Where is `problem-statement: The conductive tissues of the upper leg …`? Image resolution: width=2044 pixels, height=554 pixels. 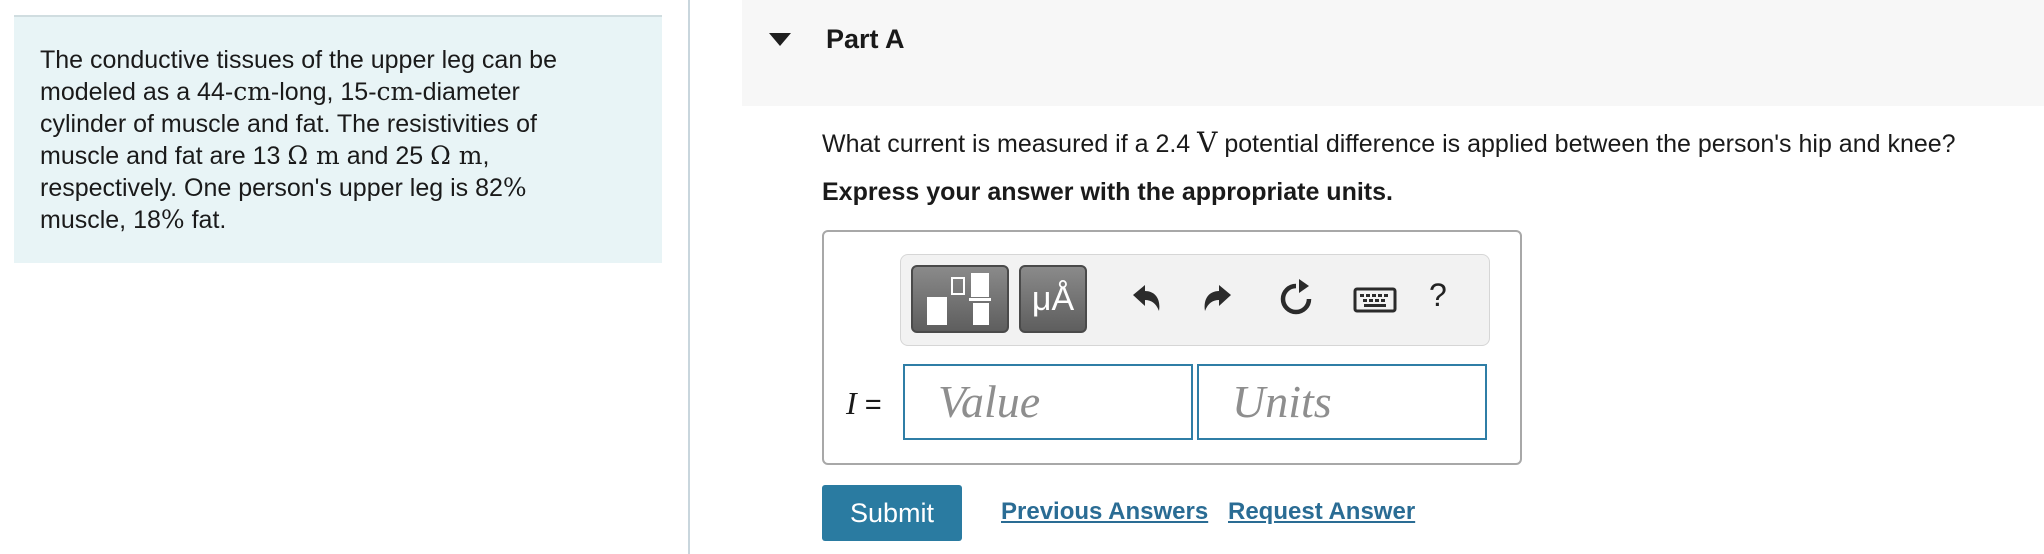
problem-statement: The conductive tissues of the upper leg … is located at coordinates (340, 140).